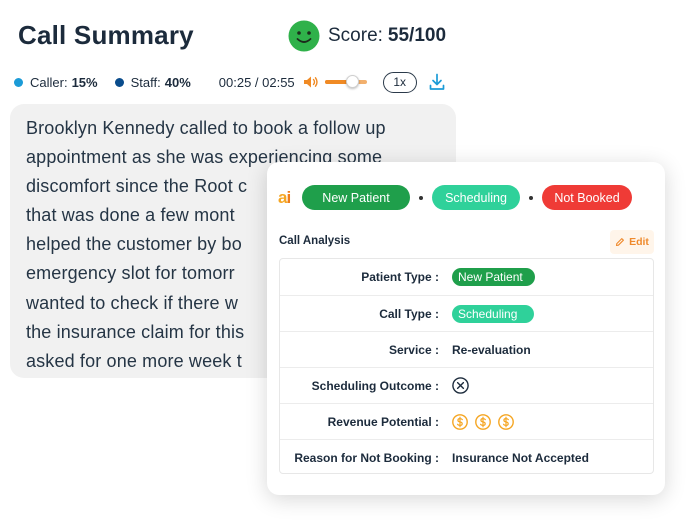 The image size is (700, 521). Describe the element at coordinates (639, 242) in the screenshot. I see `edit-label: Edit` at that location.